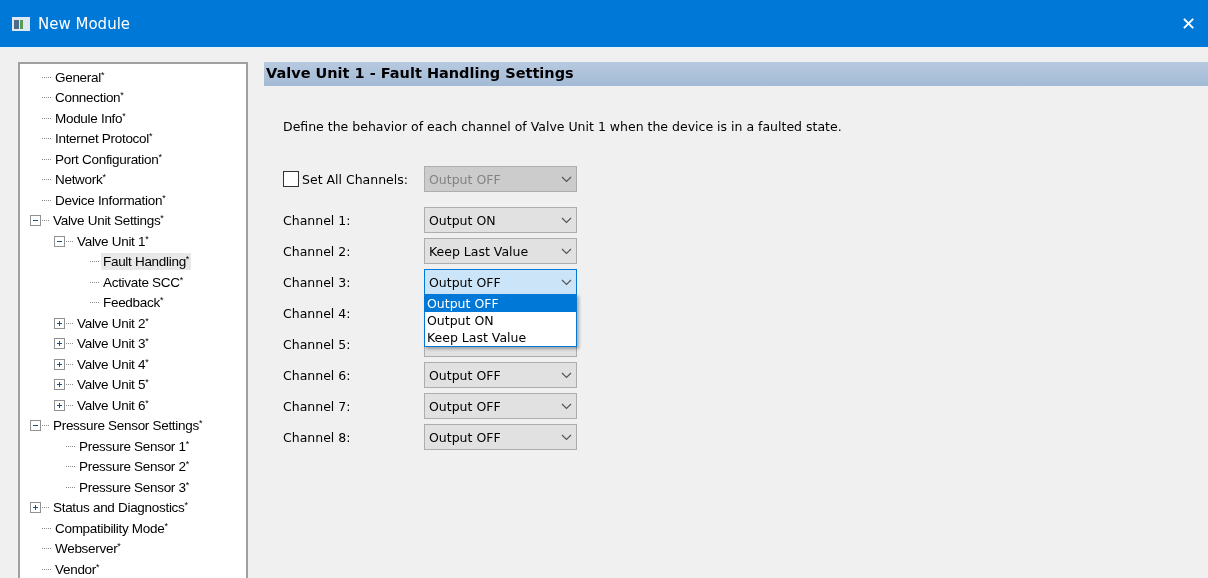 This screenshot has width=1208, height=578. Describe the element at coordinates (134, 467) in the screenshot. I see `tree-item: Pressure Sensor 2$^{*}$` at that location.